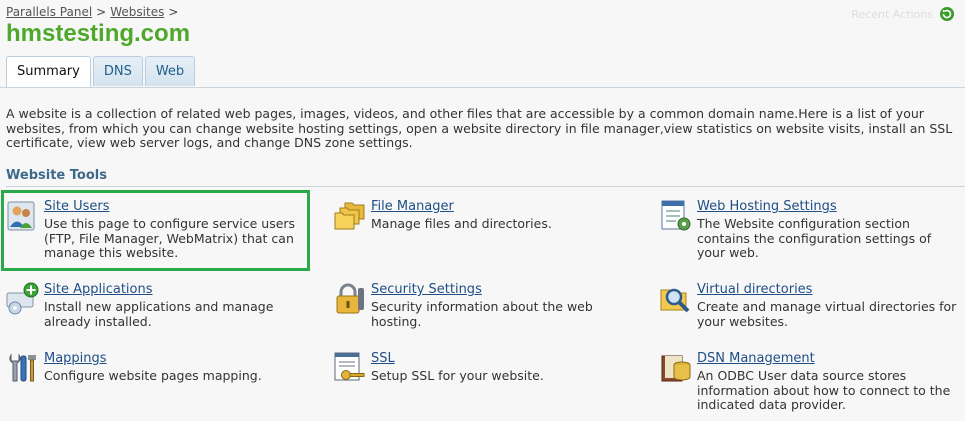 Image resolution: width=965 pixels, height=421 pixels. Describe the element at coordinates (98, 33) in the screenshot. I see `page-title: hmstesting.com` at that location.